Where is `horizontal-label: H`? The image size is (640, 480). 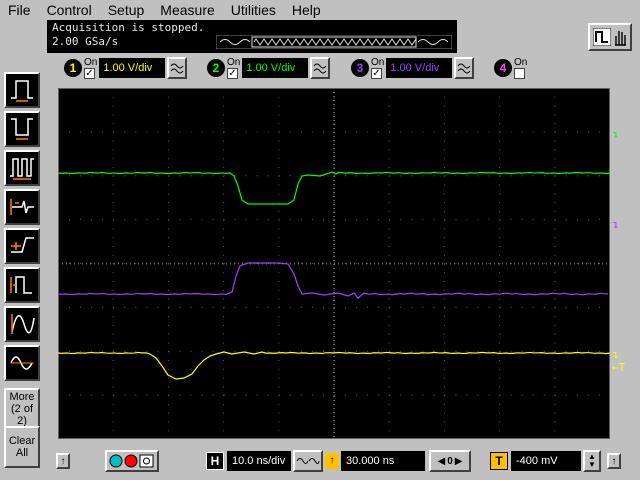
horizontal-label: H is located at coordinates (215, 461).